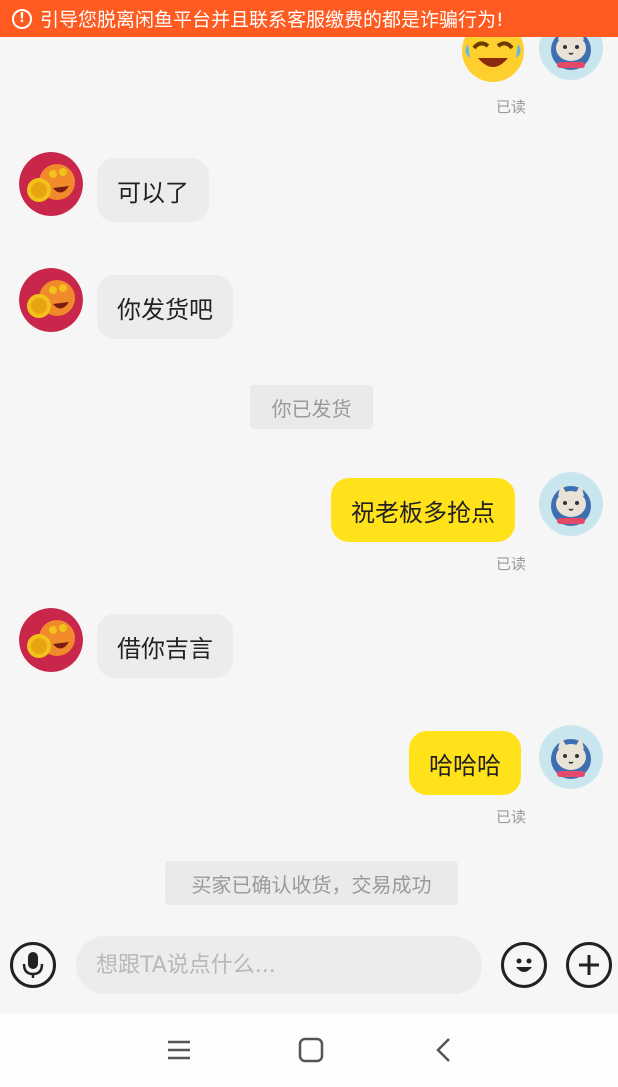  Describe the element at coordinates (311, 883) in the screenshot. I see `system-notice: 买家已确认收货，交易成功` at that location.